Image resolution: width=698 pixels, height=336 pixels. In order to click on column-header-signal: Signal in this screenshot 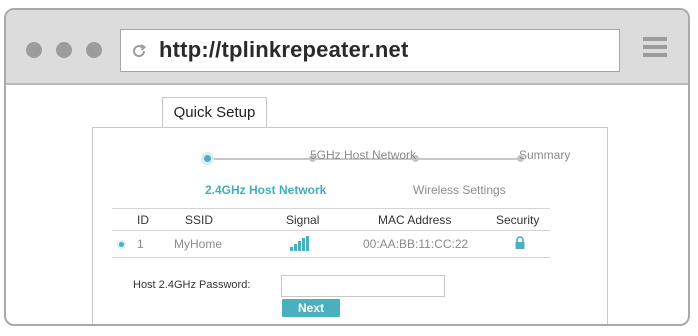, I will do `click(303, 220)`.